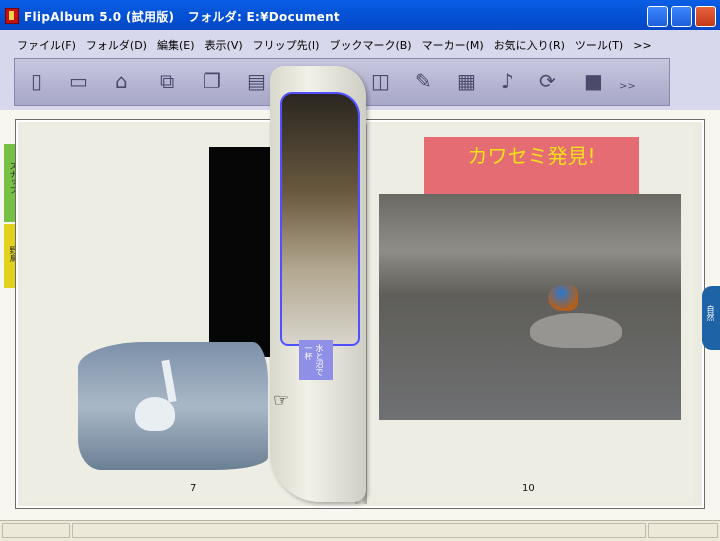  Describe the element at coordinates (182, 17) in the screenshot. I see `window-title: FlipAlbum 5.0 (試用版) フォルダ: E:¥Document` at that location.